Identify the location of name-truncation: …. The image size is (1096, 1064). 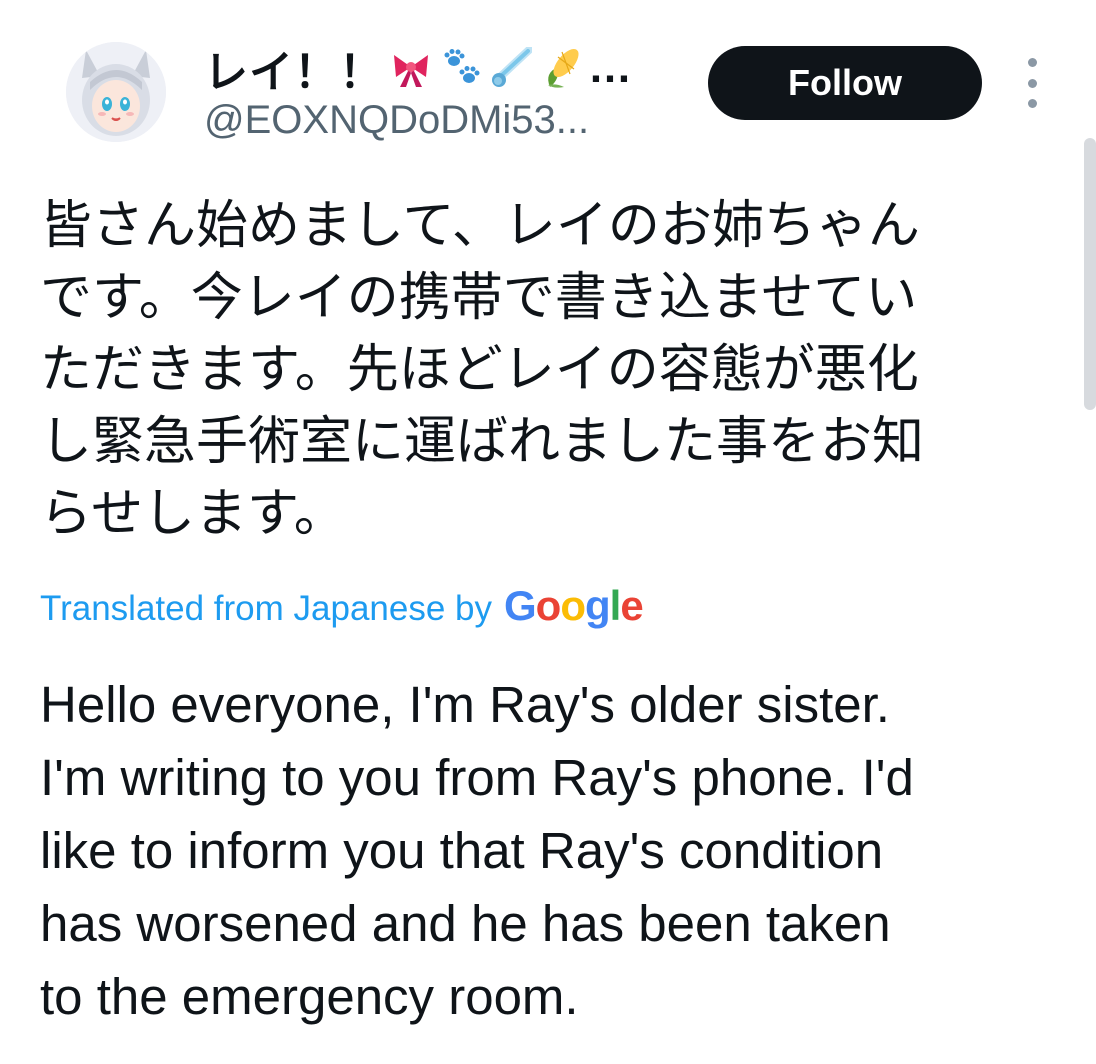
(610, 67).